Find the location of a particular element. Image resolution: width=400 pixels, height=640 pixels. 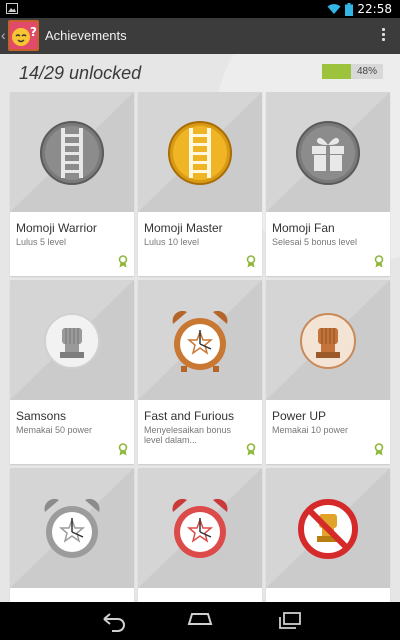

achievement-desc: Lulus 5 level is located at coordinates (41, 242).